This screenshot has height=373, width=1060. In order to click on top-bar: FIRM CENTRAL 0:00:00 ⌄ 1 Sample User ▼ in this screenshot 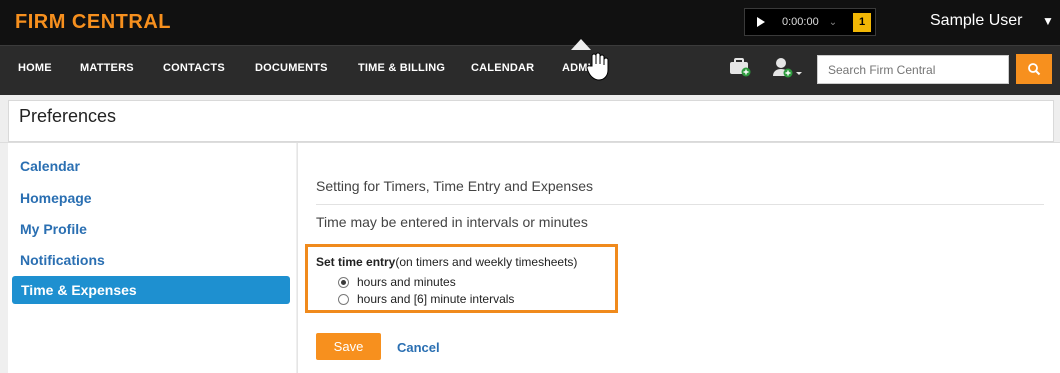, I will do `click(530, 22)`.